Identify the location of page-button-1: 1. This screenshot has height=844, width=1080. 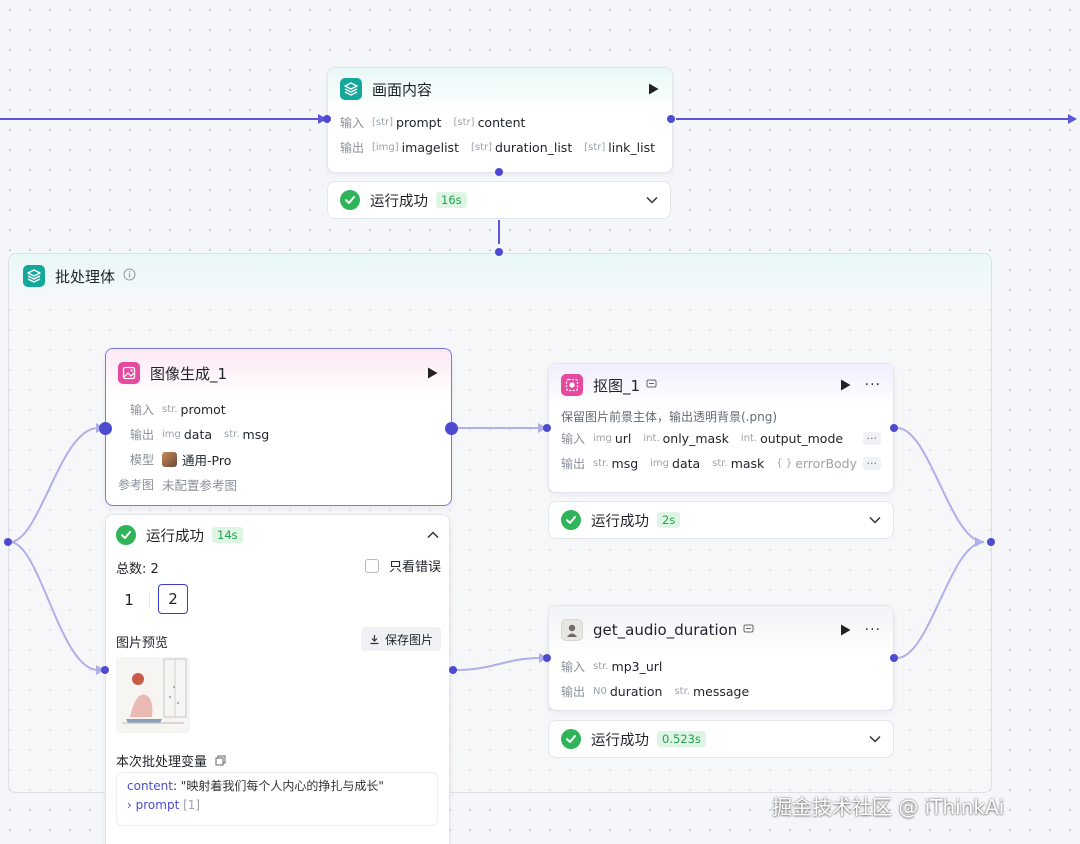
(129, 600).